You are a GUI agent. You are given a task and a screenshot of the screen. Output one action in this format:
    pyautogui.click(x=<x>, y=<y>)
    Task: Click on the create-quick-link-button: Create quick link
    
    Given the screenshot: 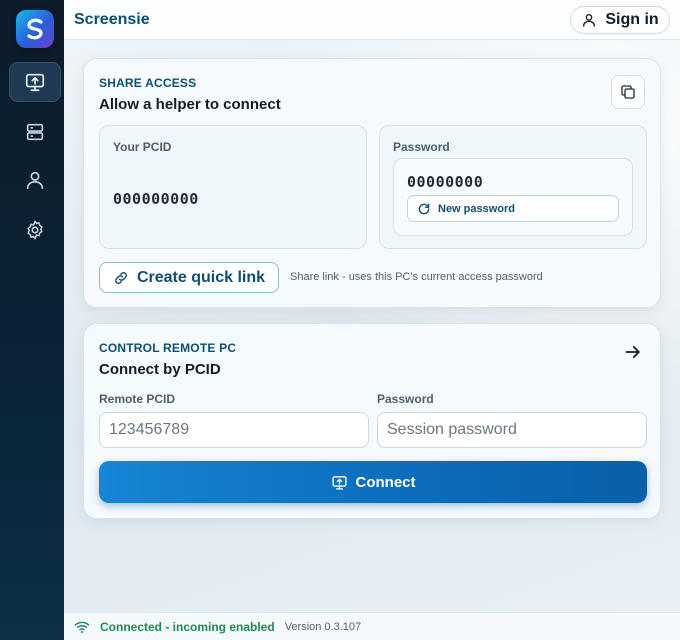 What is the action you would take?
    pyautogui.click(x=189, y=277)
    